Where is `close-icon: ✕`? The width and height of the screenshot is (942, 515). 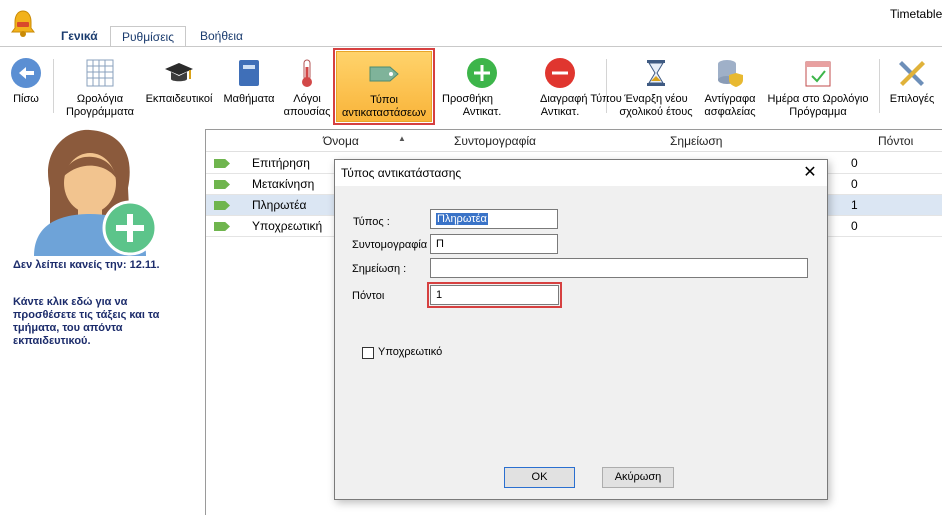 close-icon: ✕ is located at coordinates (810, 173).